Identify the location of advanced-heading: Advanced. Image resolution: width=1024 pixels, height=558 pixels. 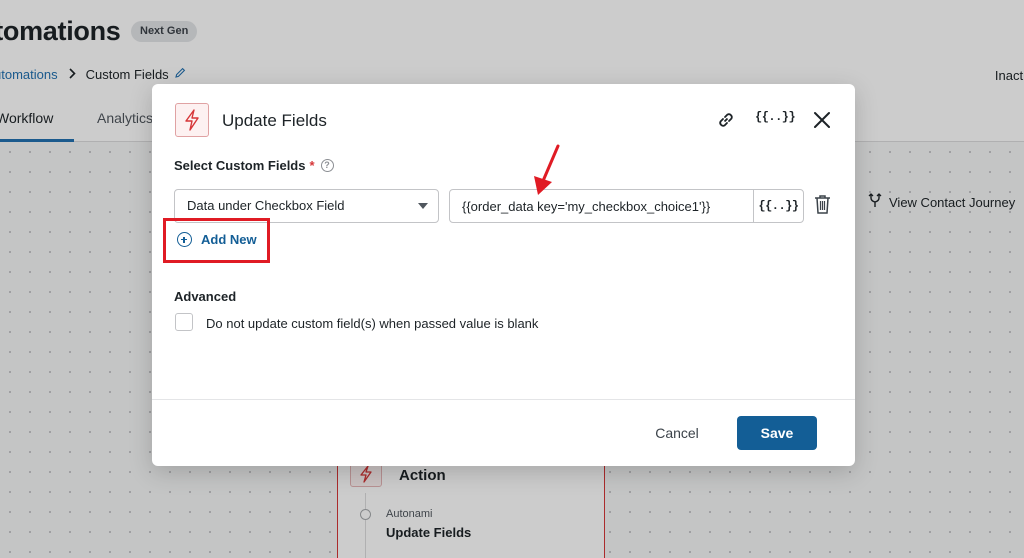
(205, 296).